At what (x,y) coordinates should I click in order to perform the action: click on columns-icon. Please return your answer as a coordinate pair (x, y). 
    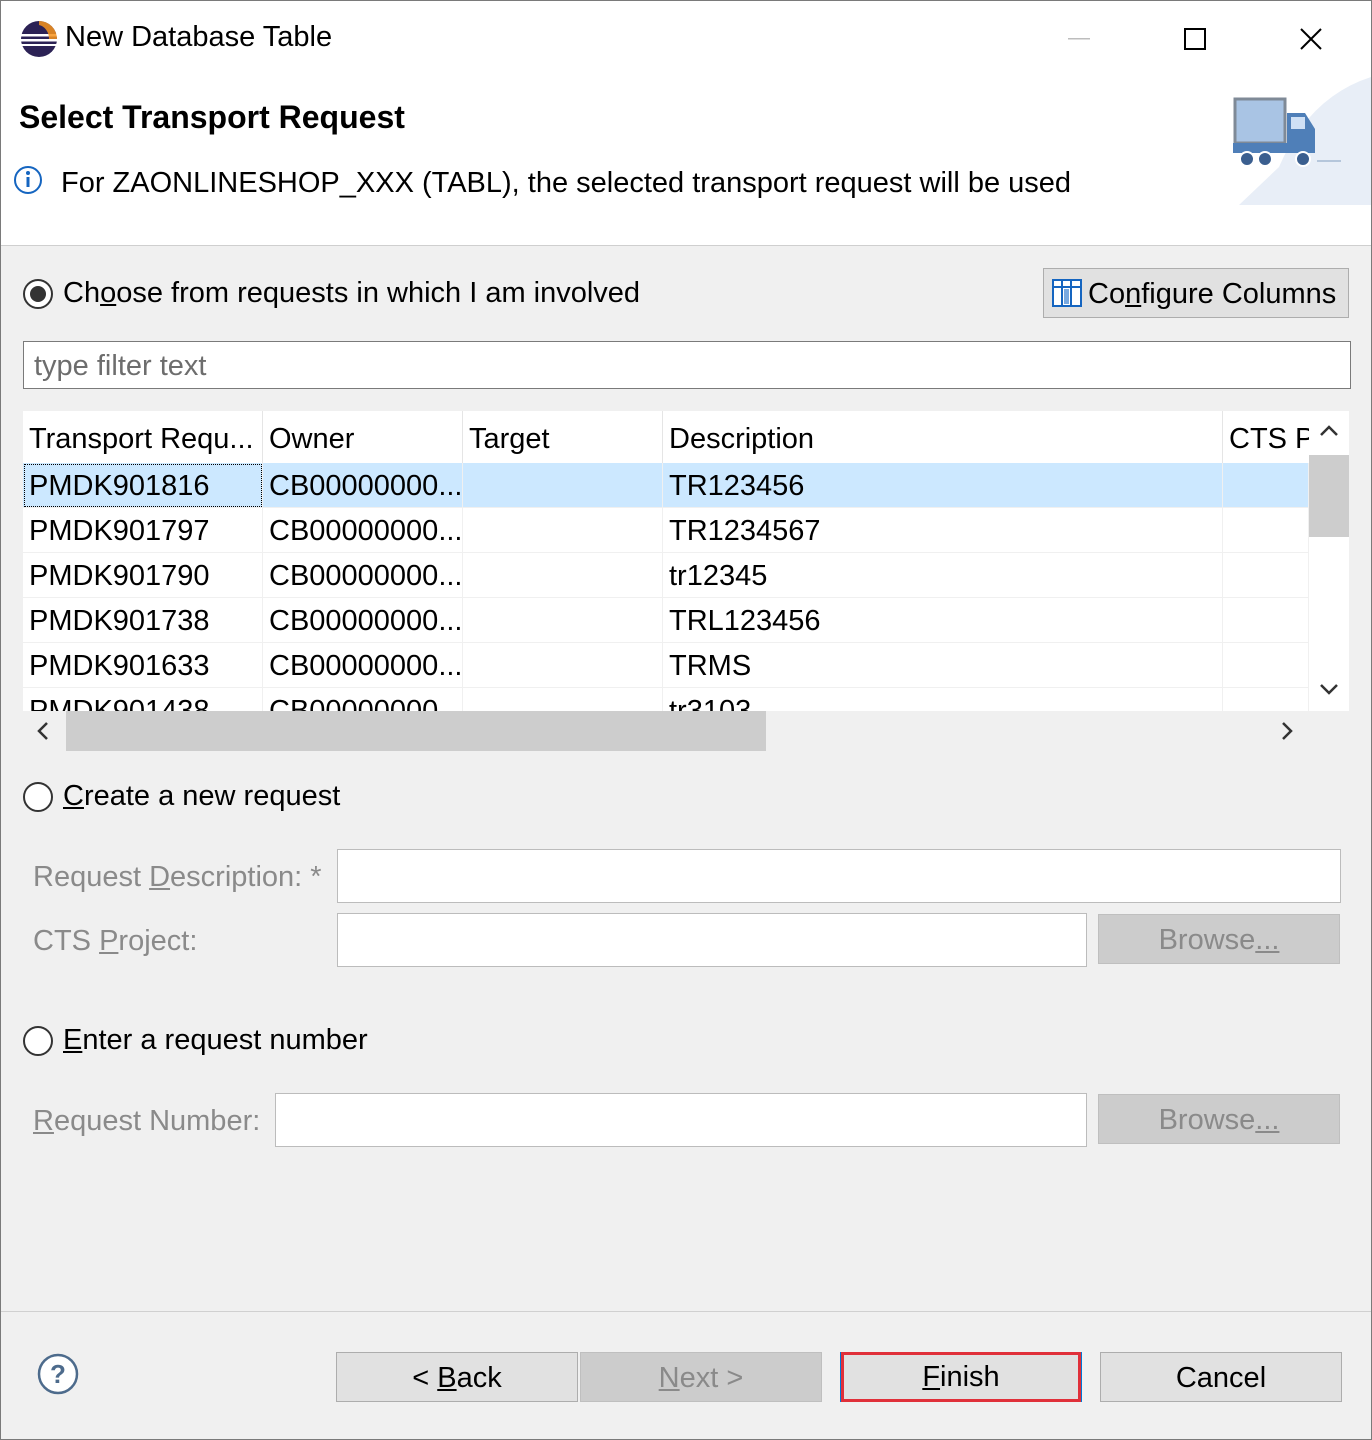
    Looking at the image, I should click on (1067, 293).